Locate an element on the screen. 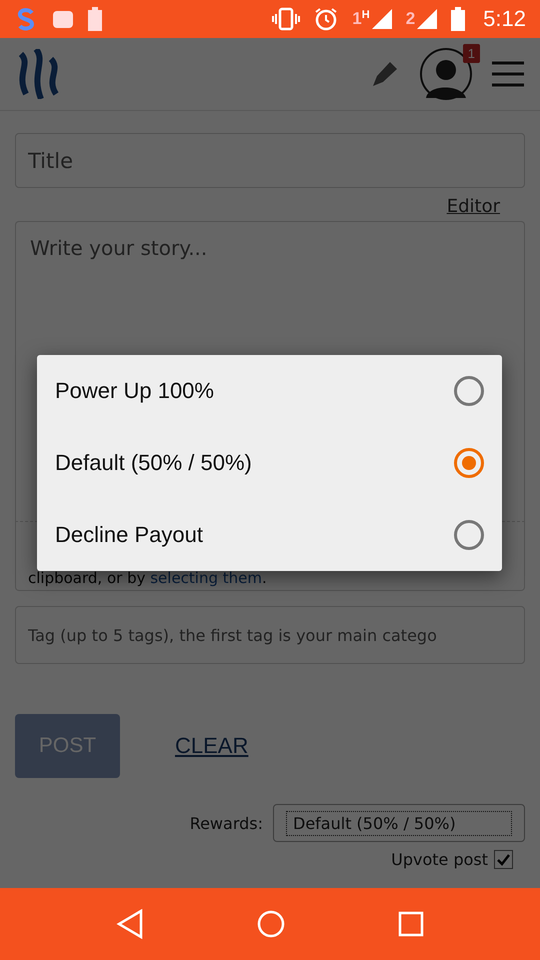 The image size is (540, 960). upvote-label: Upvote post is located at coordinates (439, 859).